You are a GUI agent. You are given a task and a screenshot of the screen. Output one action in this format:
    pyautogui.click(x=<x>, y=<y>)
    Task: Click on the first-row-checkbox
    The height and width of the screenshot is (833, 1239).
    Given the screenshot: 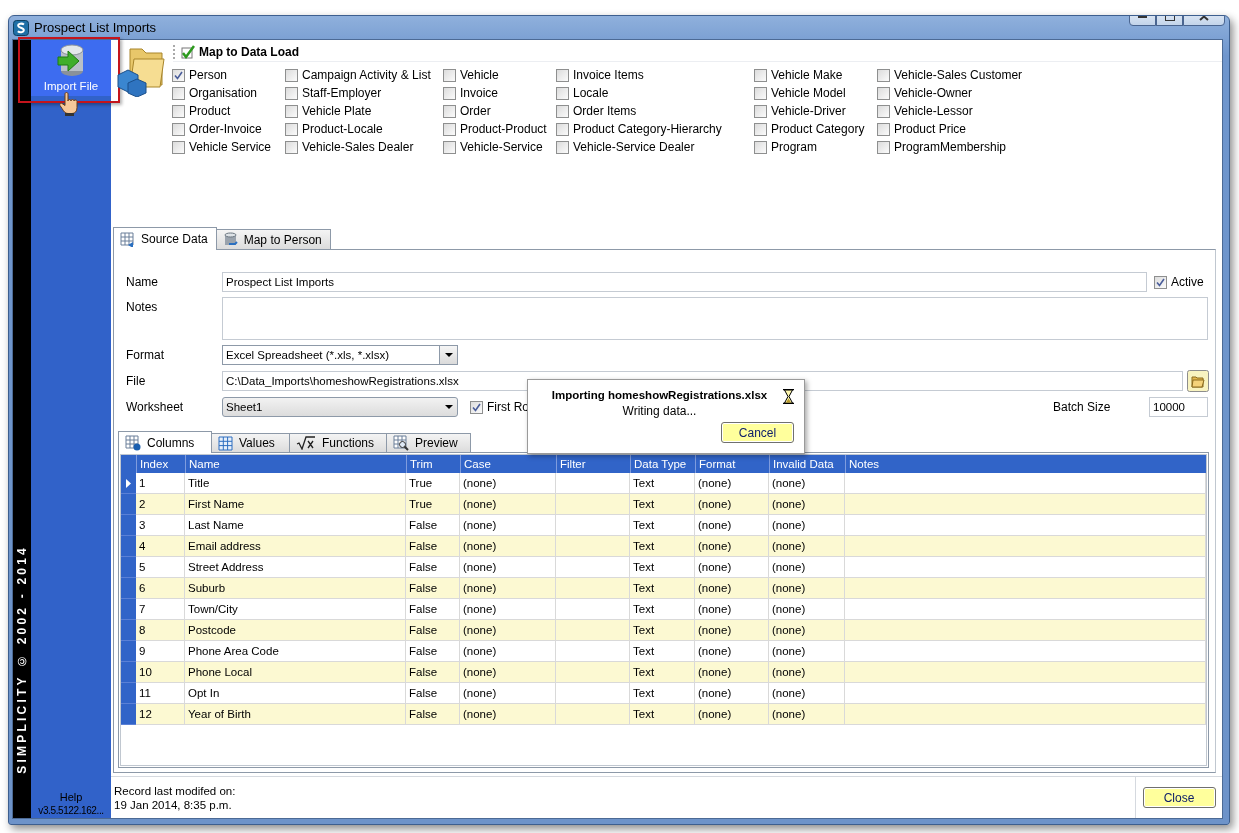 What is the action you would take?
    pyautogui.click(x=476, y=407)
    